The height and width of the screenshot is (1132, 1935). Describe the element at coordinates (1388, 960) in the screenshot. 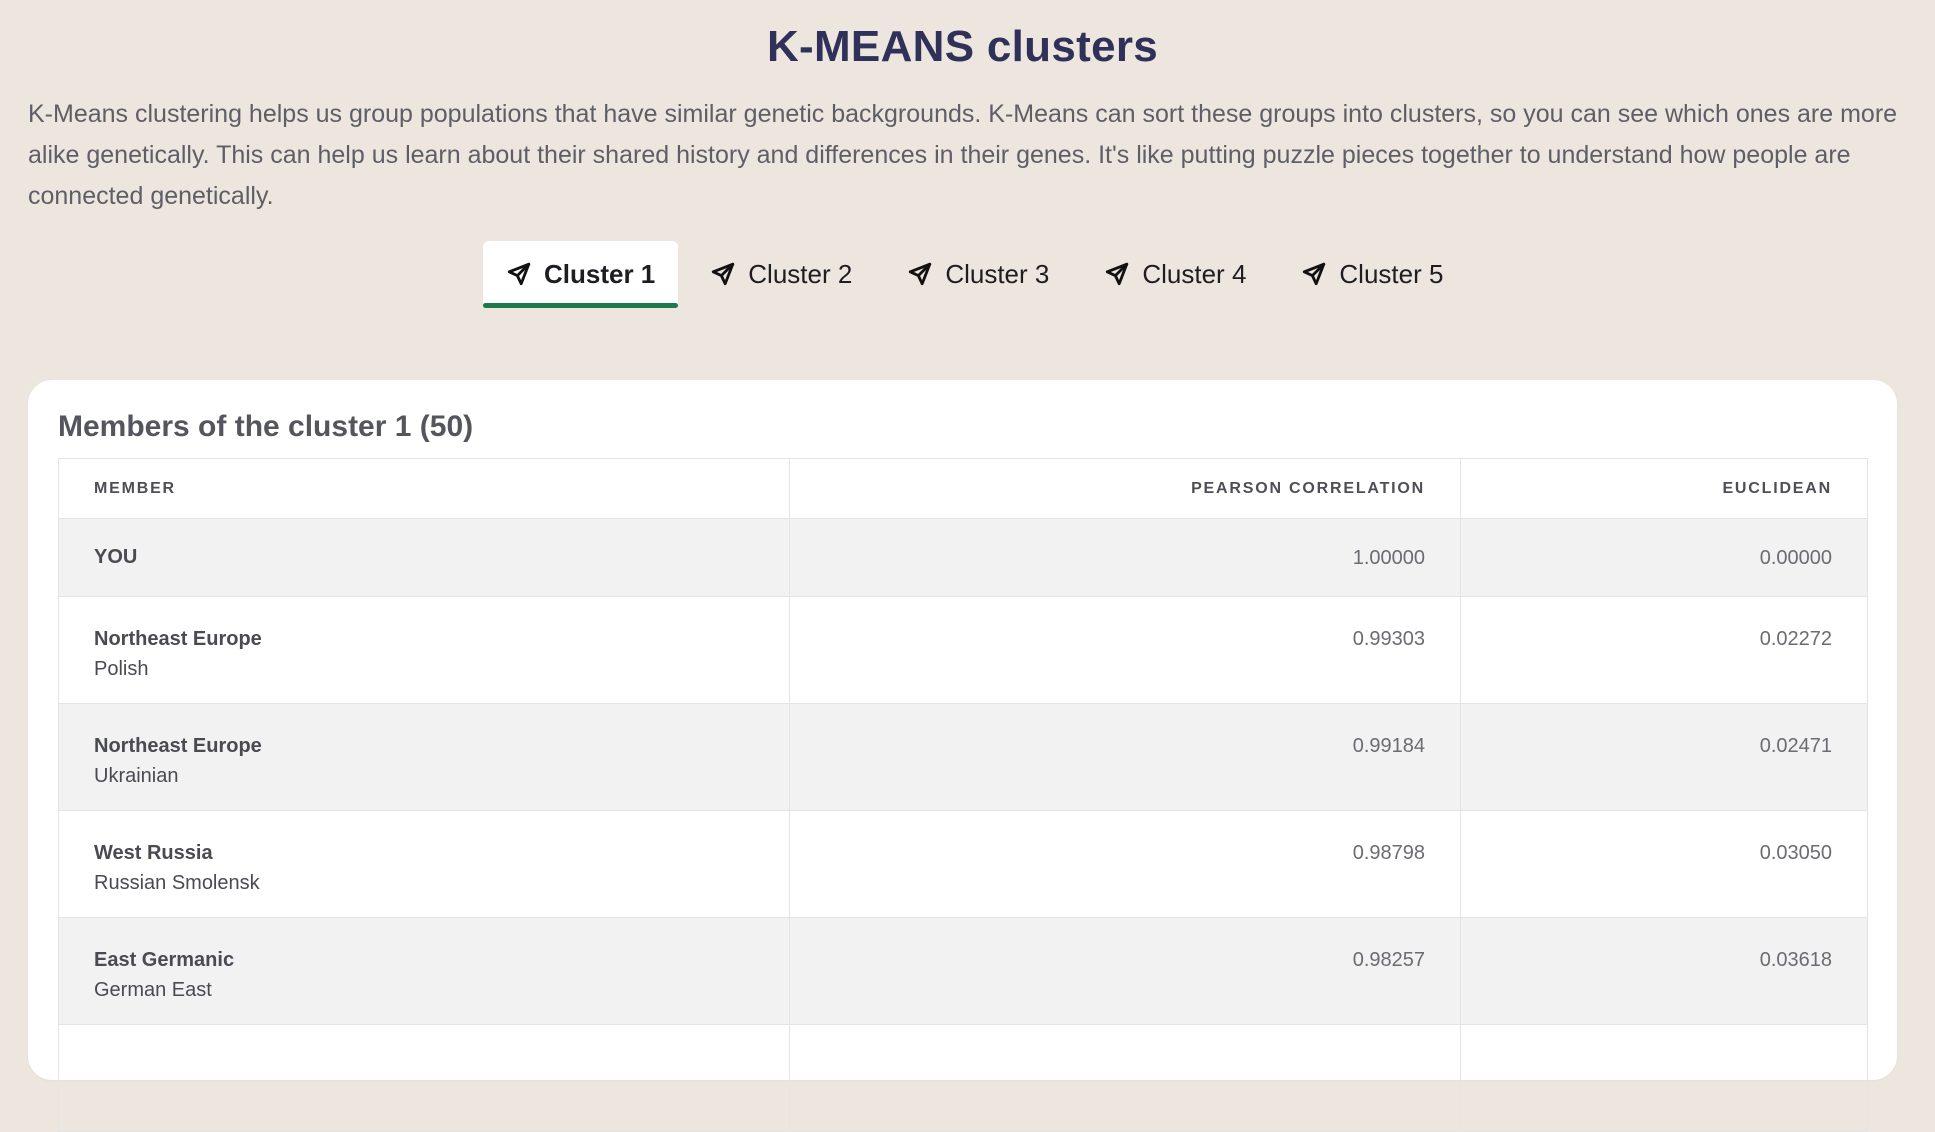

I see `pearson-value: 0.98257` at that location.